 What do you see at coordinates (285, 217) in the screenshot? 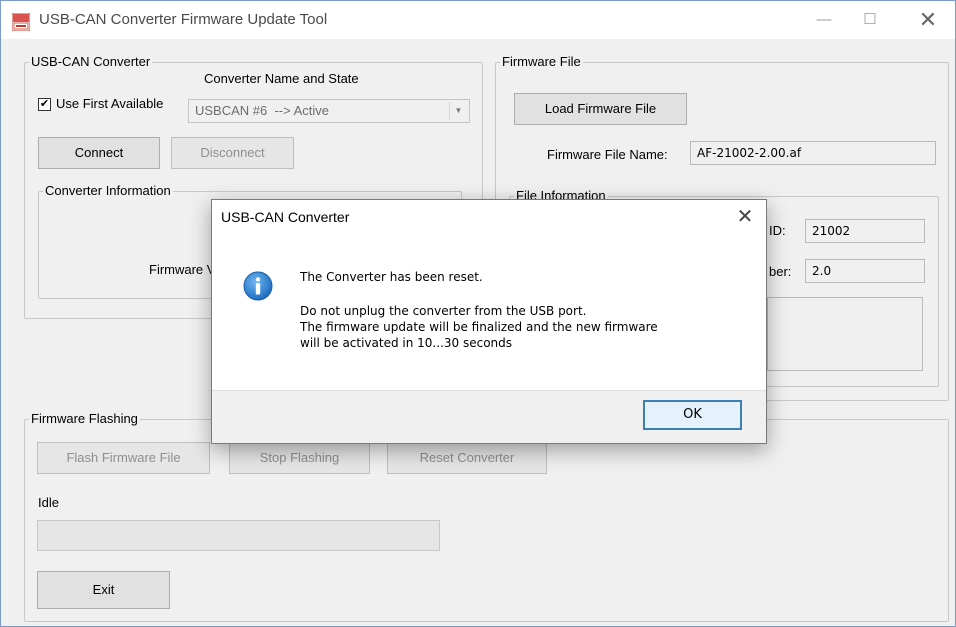
I see `dialog-title: USB-CAN Converter` at bounding box center [285, 217].